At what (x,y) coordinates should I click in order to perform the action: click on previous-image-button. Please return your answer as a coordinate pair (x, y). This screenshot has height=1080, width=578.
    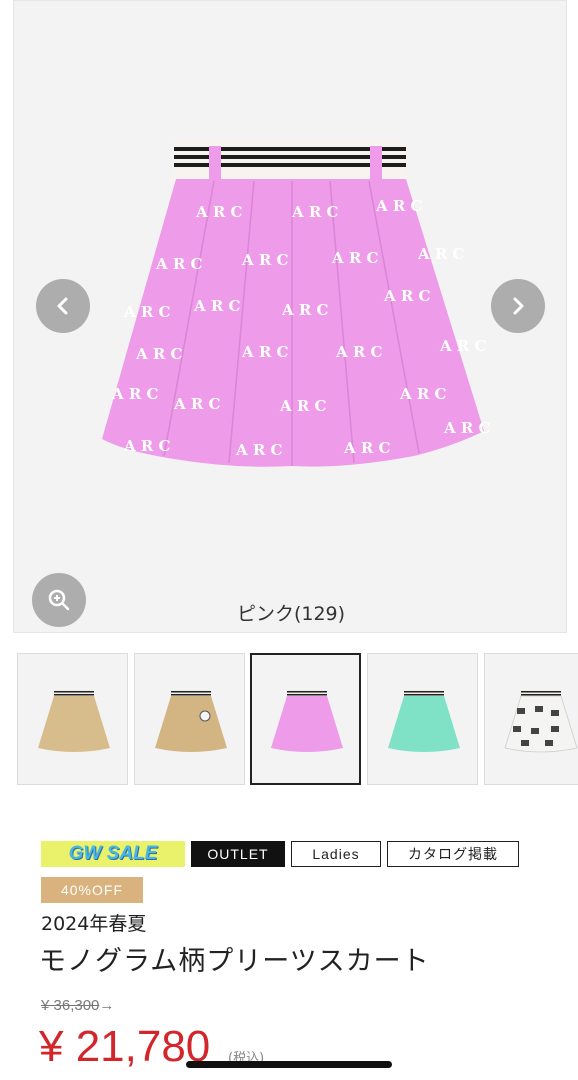
    Looking at the image, I should click on (63, 306).